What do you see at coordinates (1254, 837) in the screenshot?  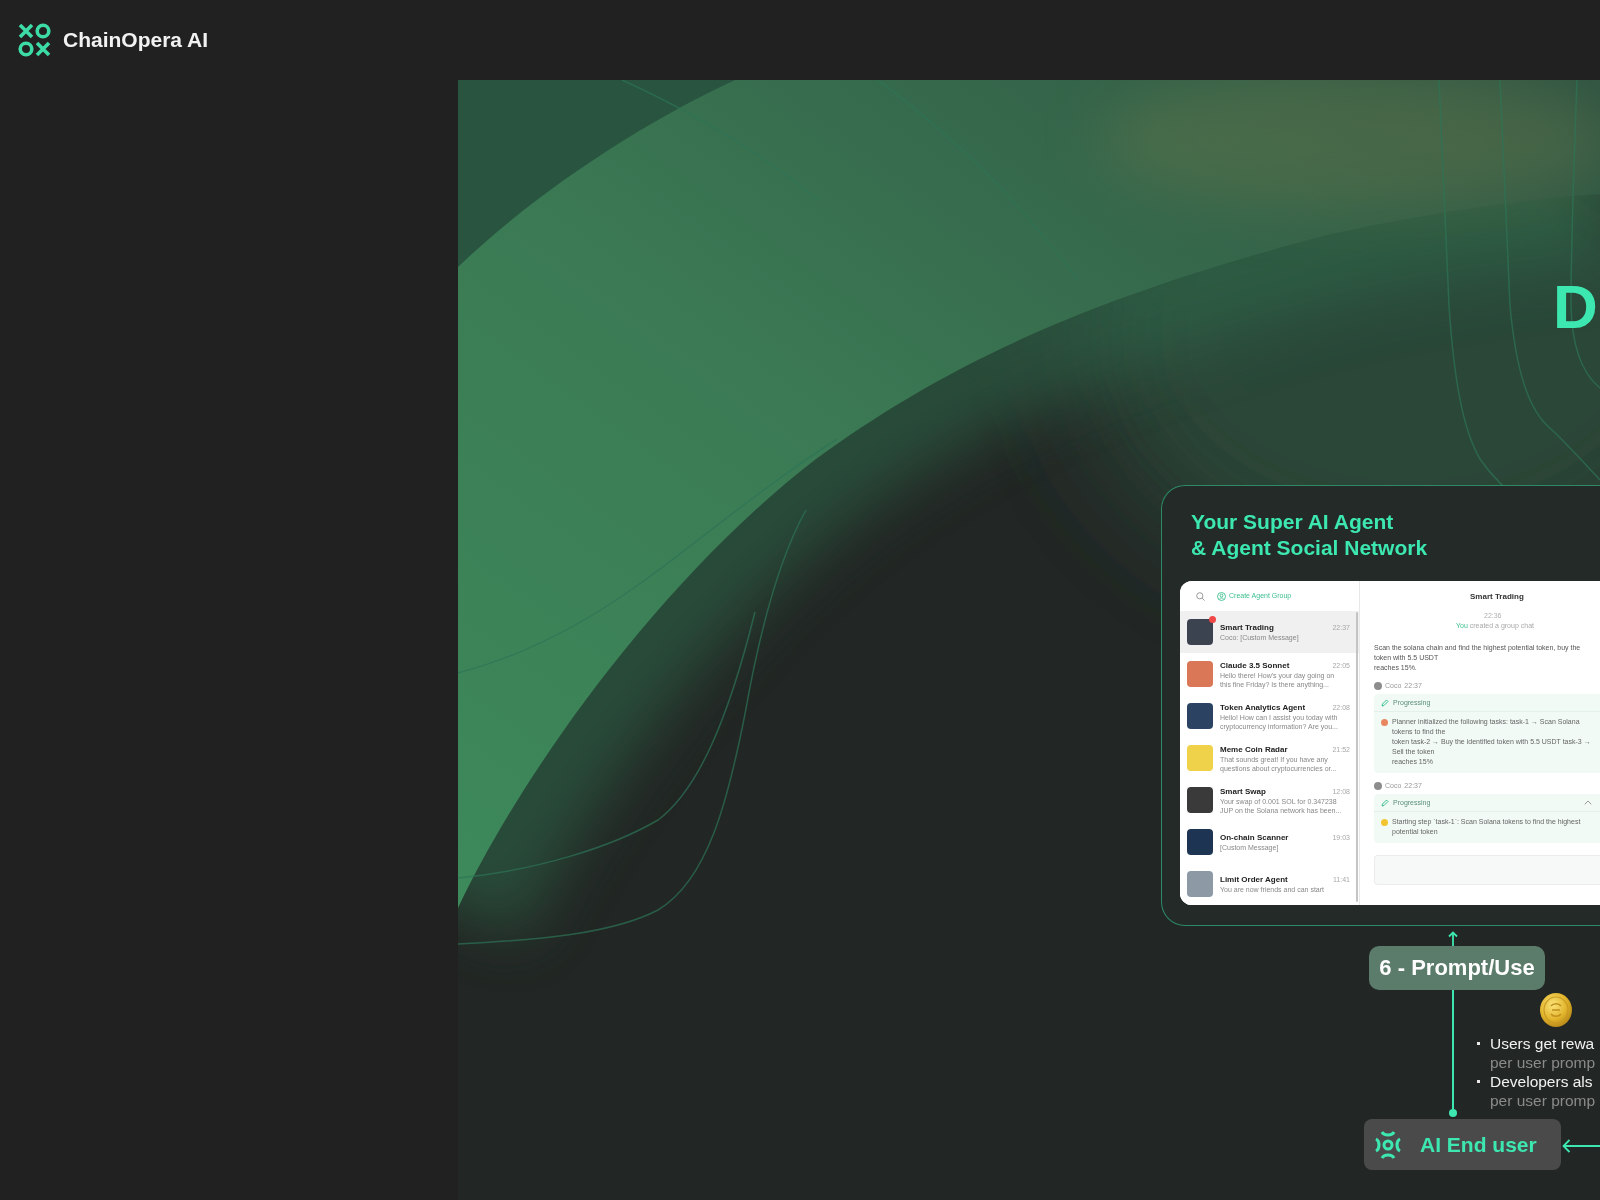 I see `chat-name: On-chain Scanner` at bounding box center [1254, 837].